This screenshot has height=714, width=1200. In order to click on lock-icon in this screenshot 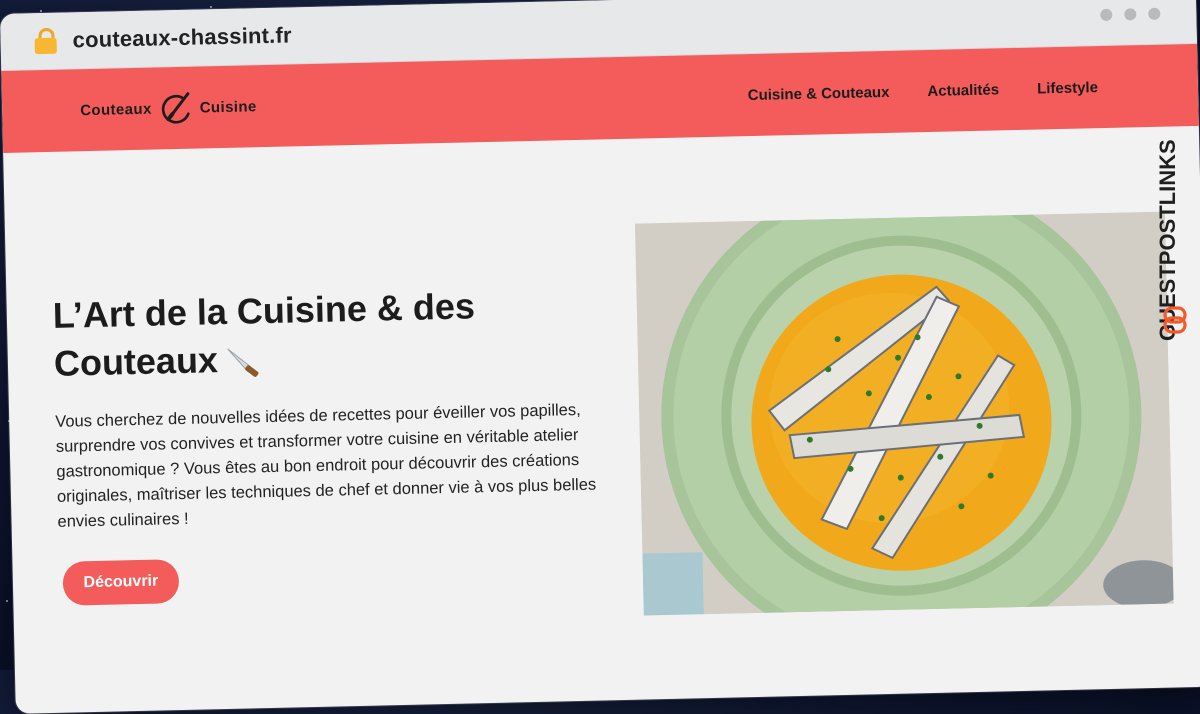, I will do `click(45, 41)`.